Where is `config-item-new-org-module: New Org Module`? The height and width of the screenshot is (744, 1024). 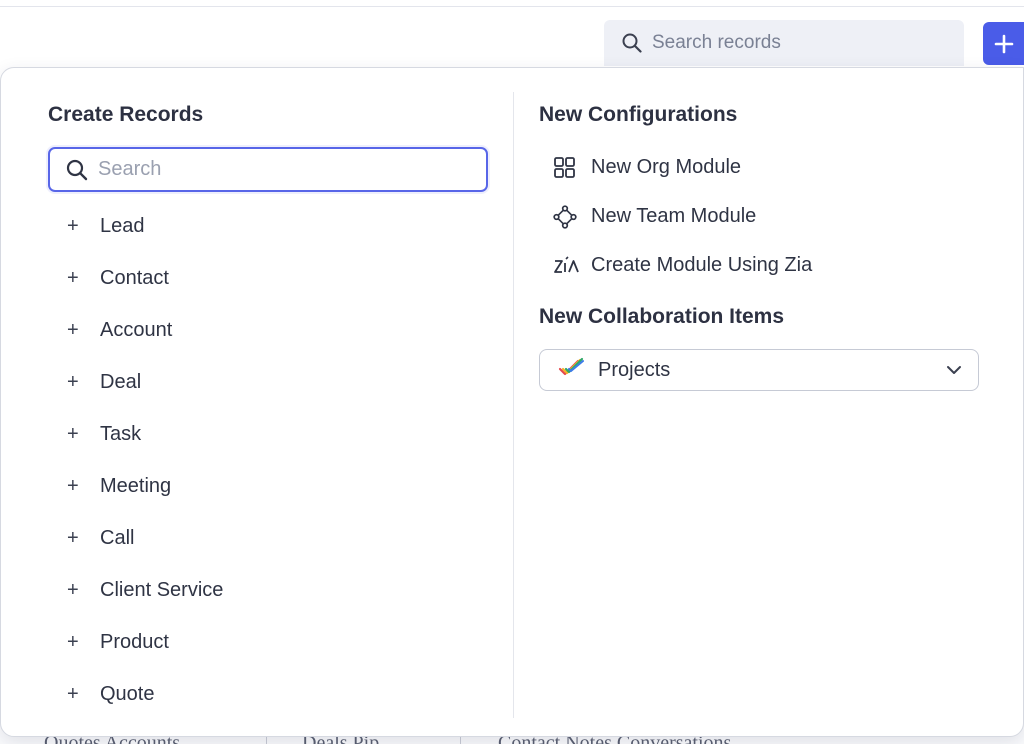 config-item-new-org-module: New Org Module is located at coordinates (682, 167).